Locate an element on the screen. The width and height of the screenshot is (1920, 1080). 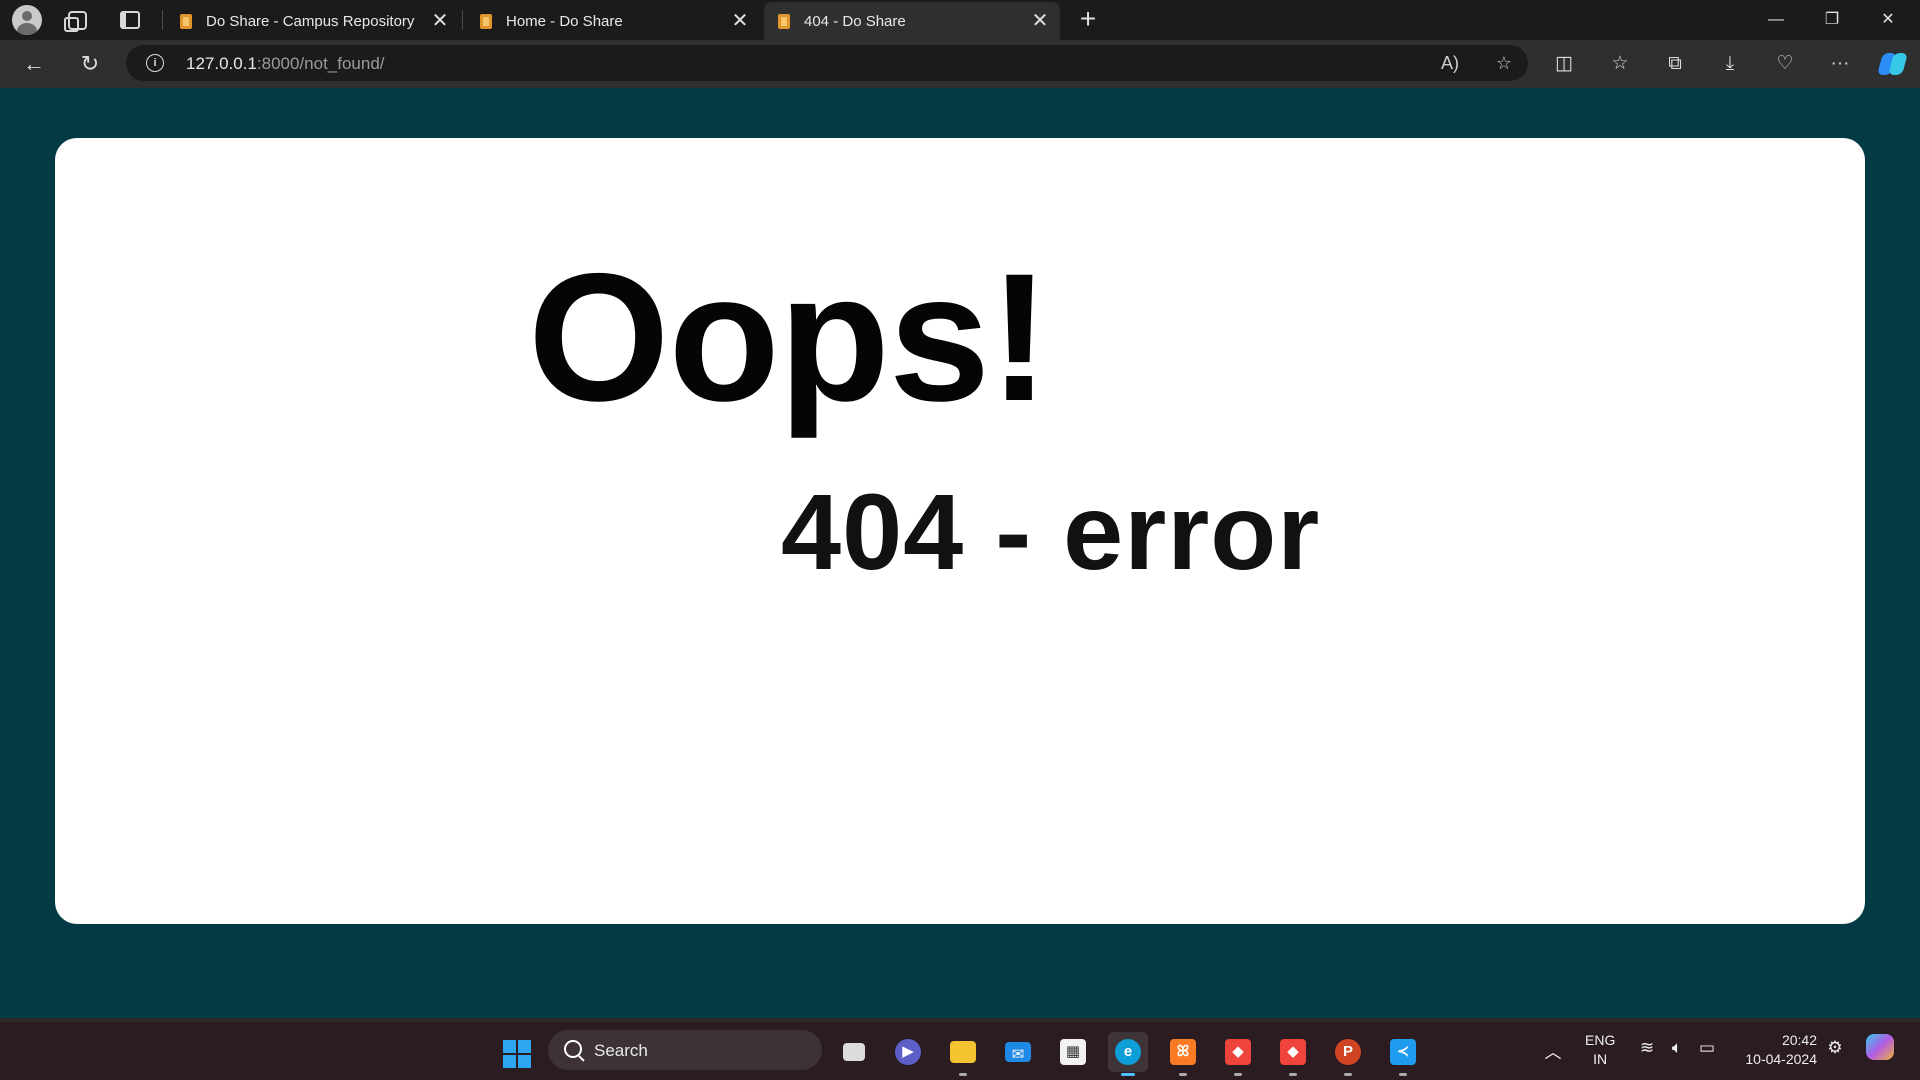
url-text: 127.0.0.1:8000/not_found/ is located at coordinates (285, 64).